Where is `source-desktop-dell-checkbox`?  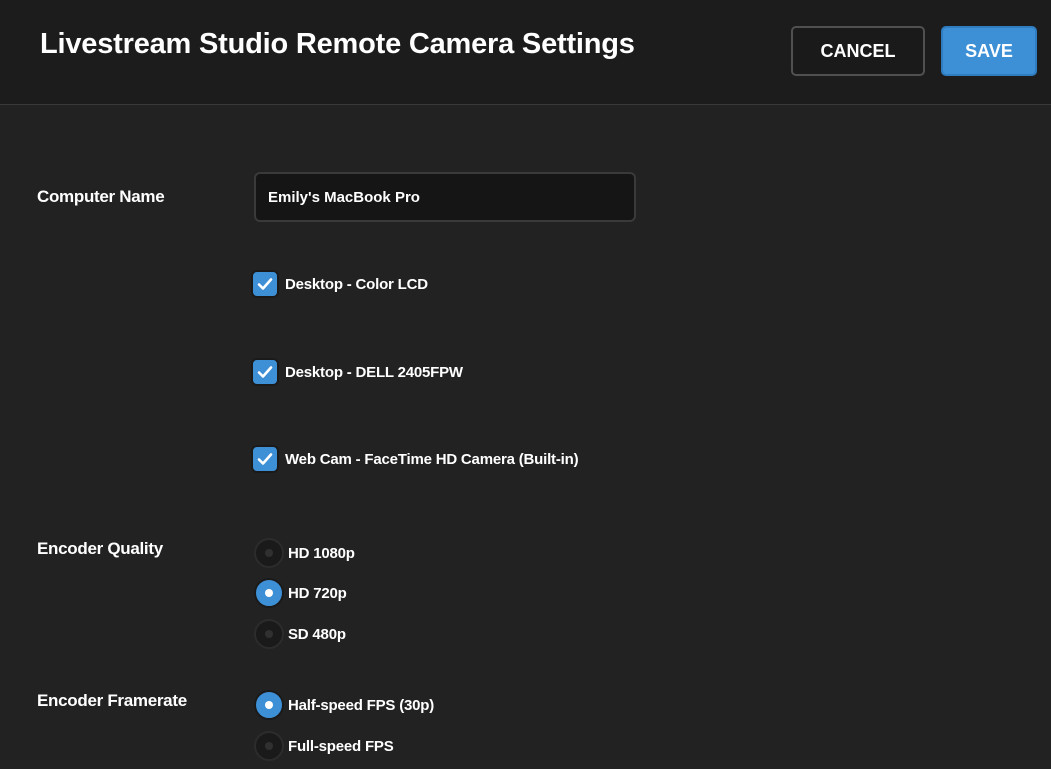
source-desktop-dell-checkbox is located at coordinates (265, 372).